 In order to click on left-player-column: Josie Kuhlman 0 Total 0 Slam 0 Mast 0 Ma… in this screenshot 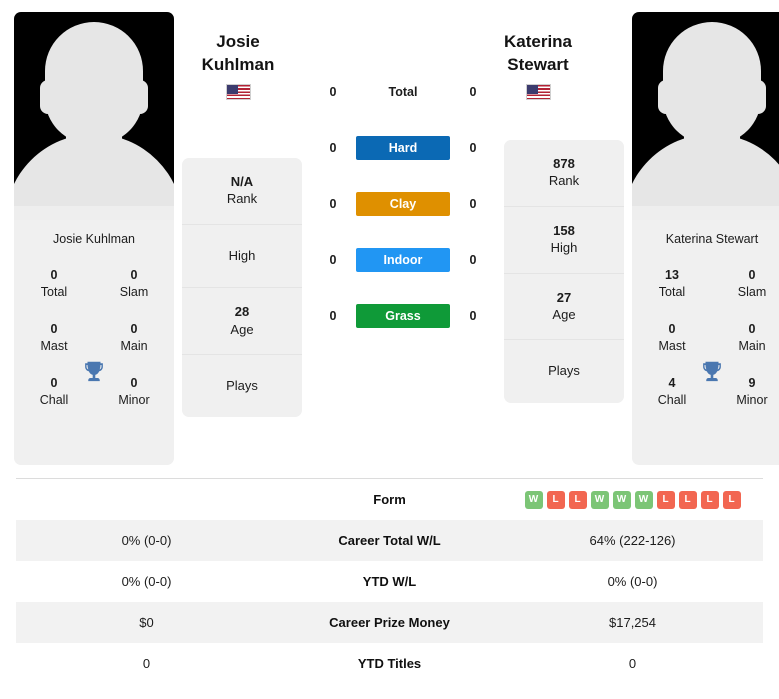, I will do `click(94, 245)`.